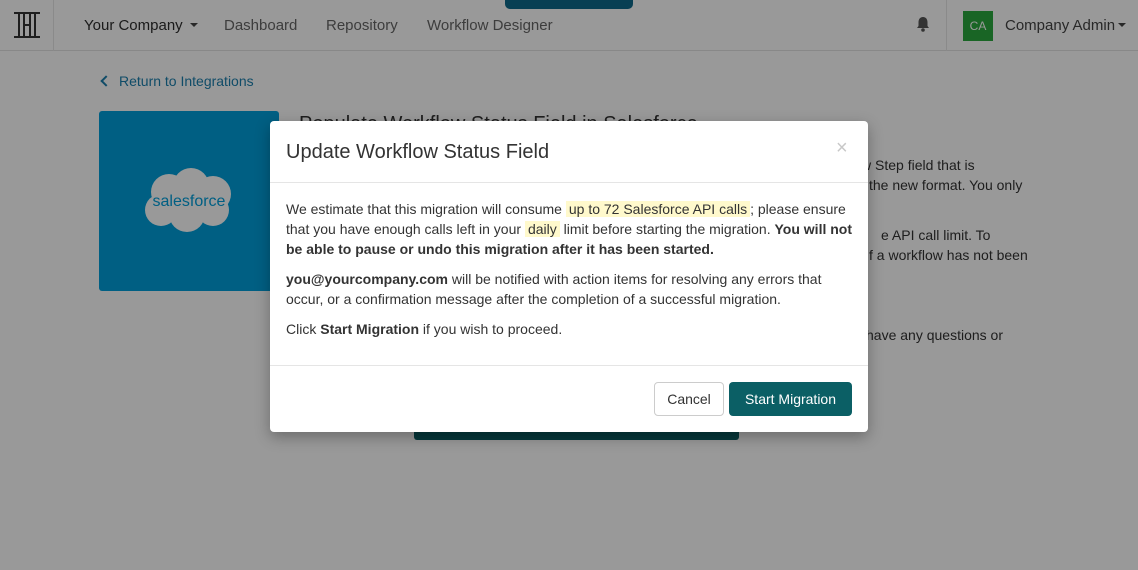 The image size is (1138, 570). Describe the element at coordinates (492, 329) in the screenshot. I see `proceed-text: if you wish to proceed.` at that location.